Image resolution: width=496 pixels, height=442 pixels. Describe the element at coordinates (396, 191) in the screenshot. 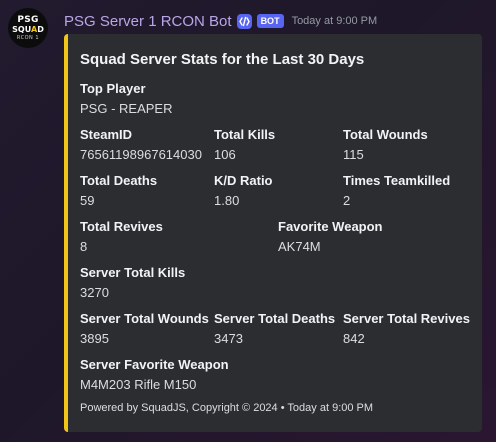

I see `field-times-teamkilled: Times Teamkilled 2` at that location.